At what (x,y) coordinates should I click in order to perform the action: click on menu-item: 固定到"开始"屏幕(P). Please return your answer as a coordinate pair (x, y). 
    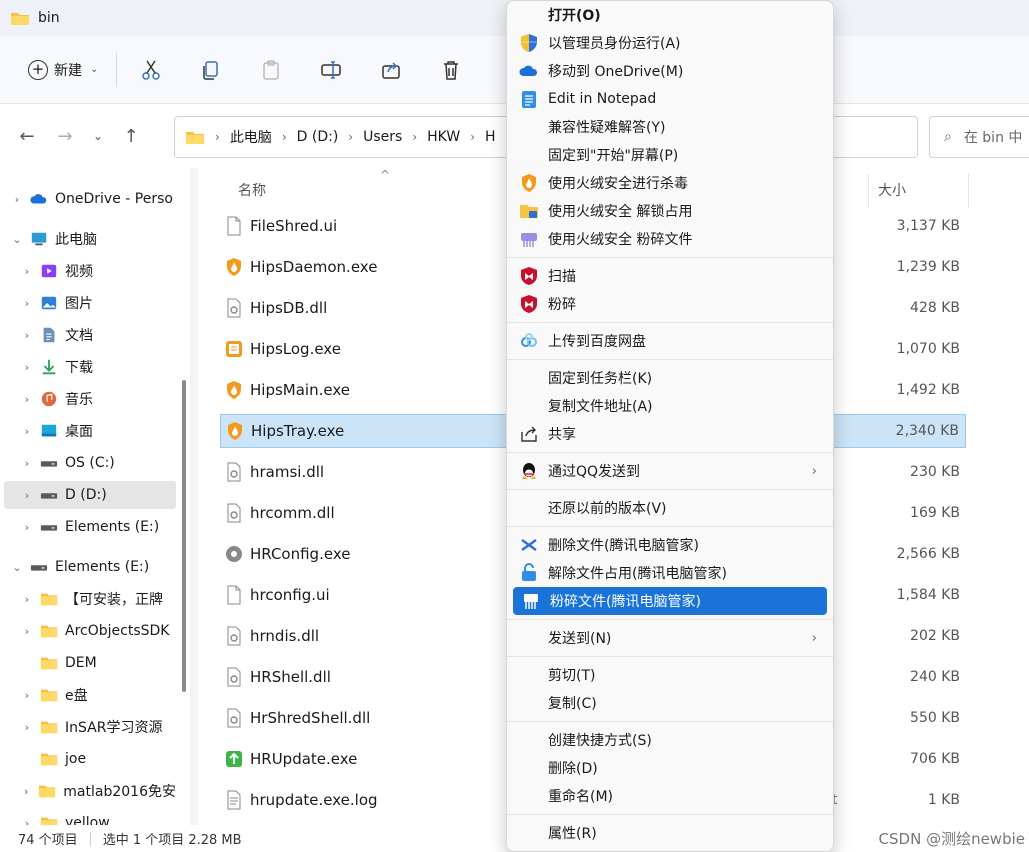
    Looking at the image, I should click on (670, 155).